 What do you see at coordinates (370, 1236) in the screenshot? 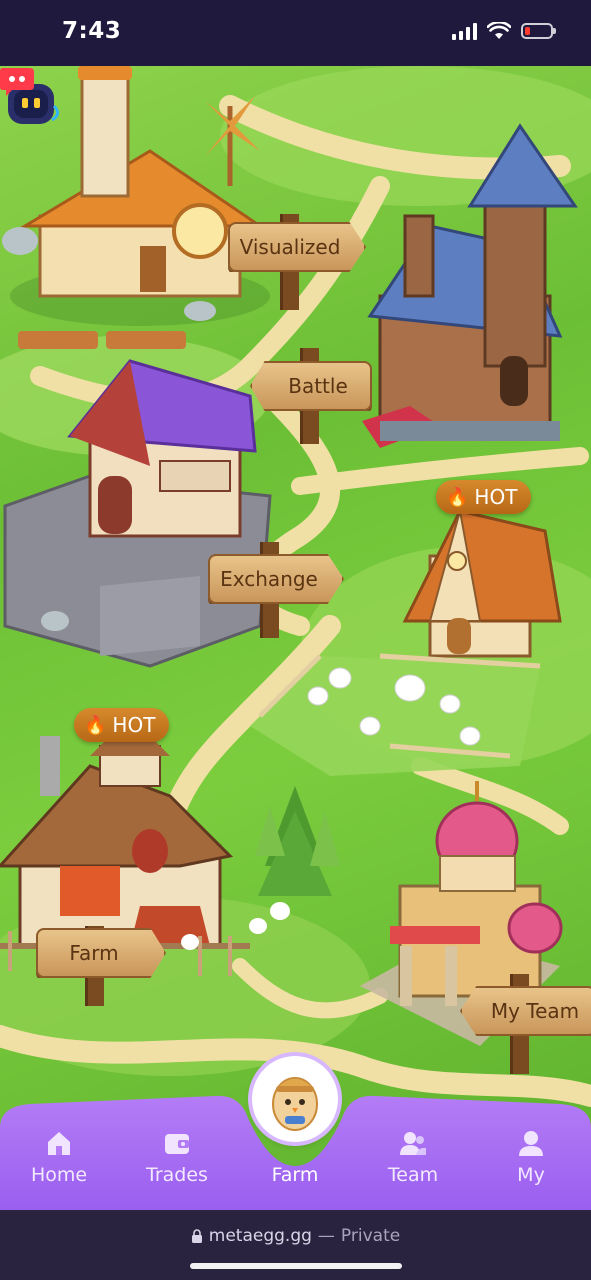
I see `browsing-mode: Private` at bounding box center [370, 1236].